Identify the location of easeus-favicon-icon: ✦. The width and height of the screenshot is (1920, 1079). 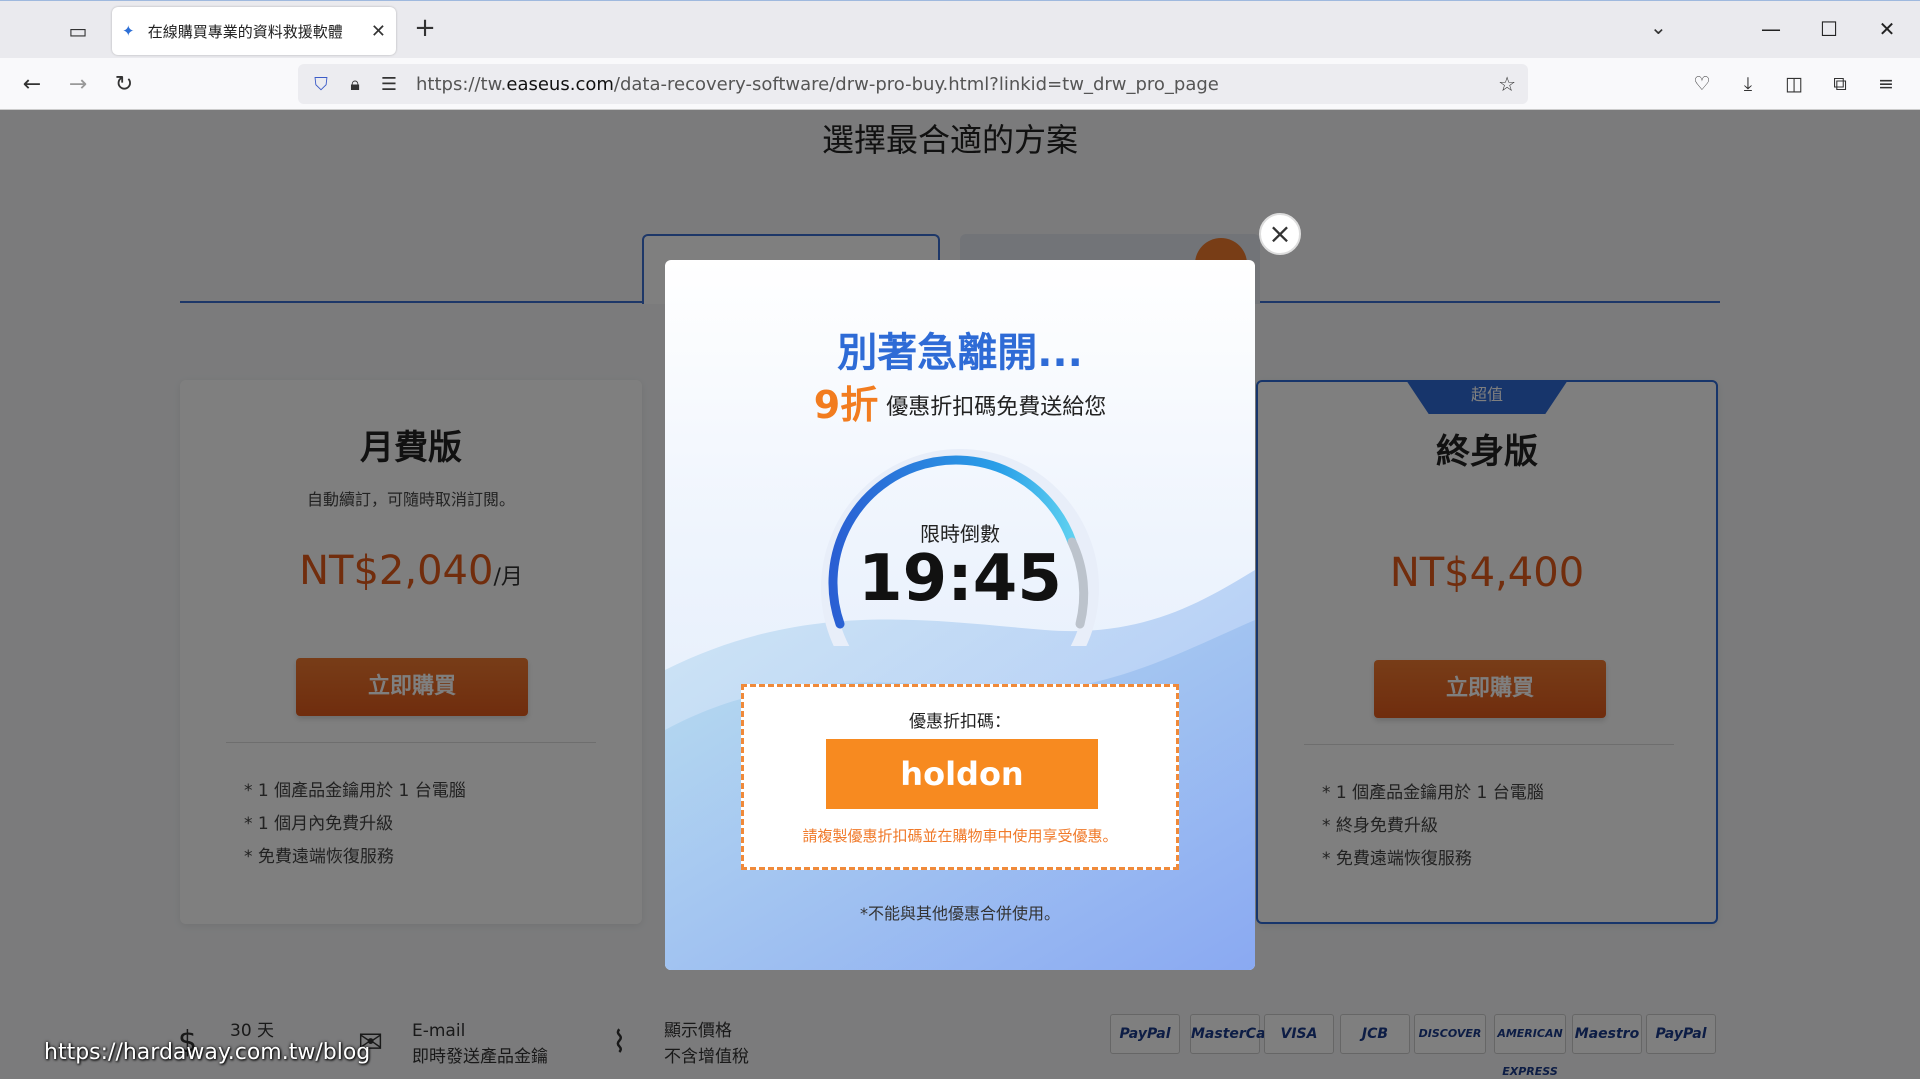
(128, 31).